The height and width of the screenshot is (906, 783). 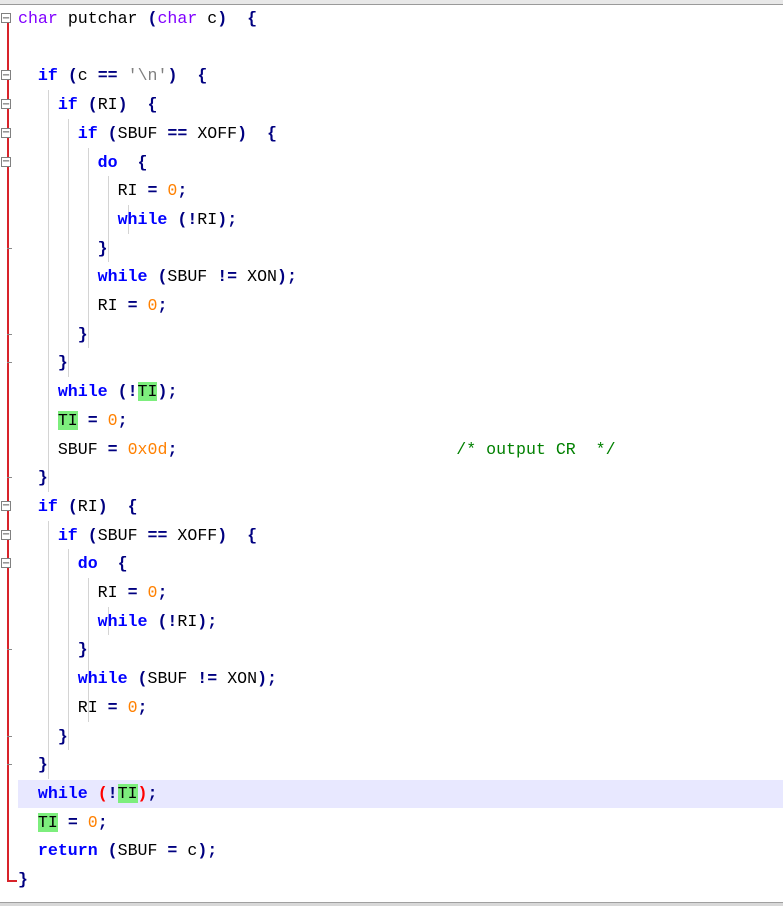 What do you see at coordinates (157, 535) in the screenshot?
I see `token-op: ==` at bounding box center [157, 535].